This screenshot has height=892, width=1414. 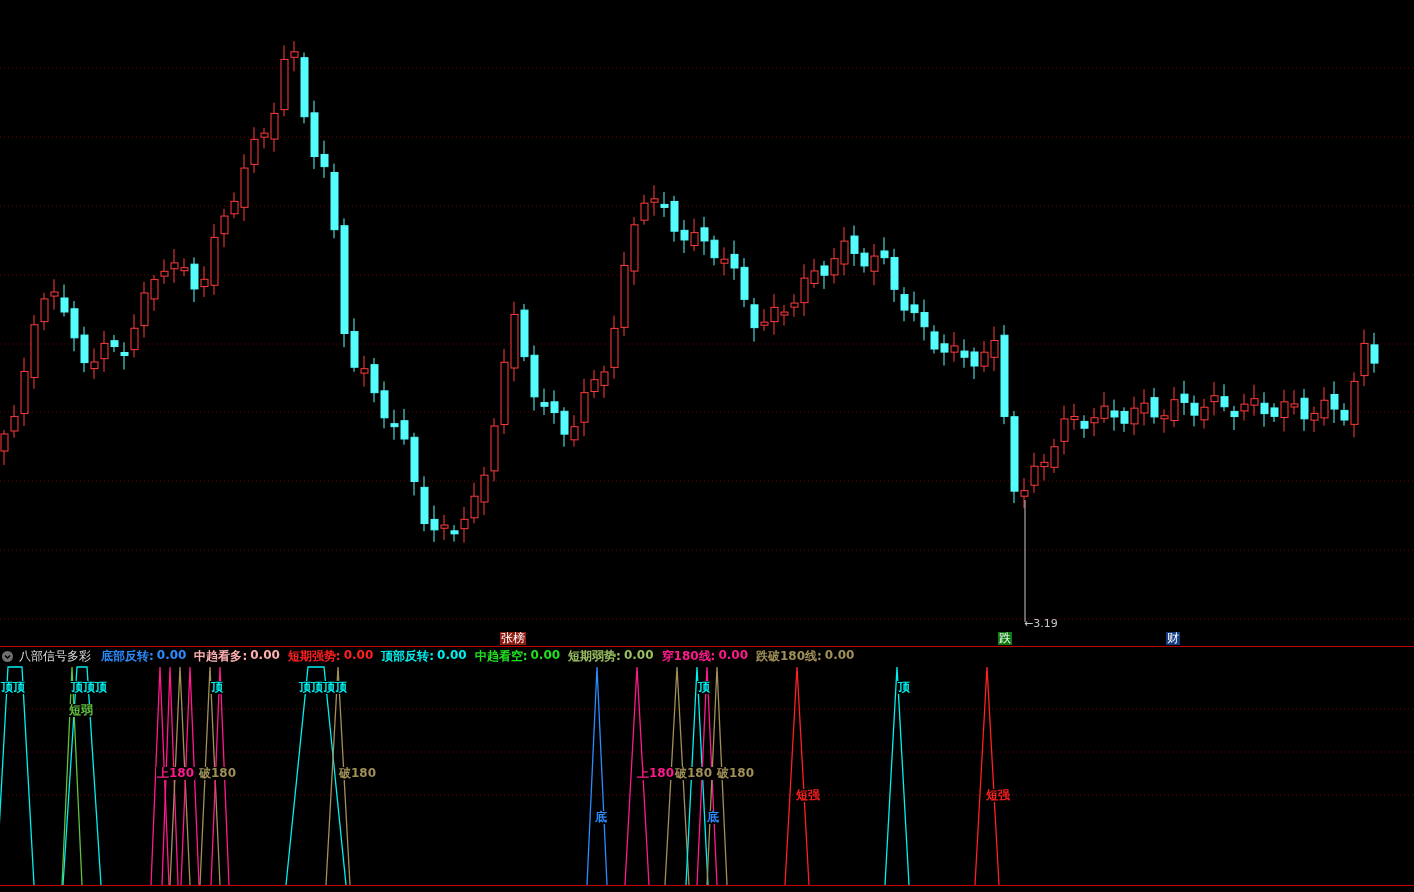 What do you see at coordinates (501, 656) in the screenshot?
I see `indicator-label: 中趋看空:` at bounding box center [501, 656].